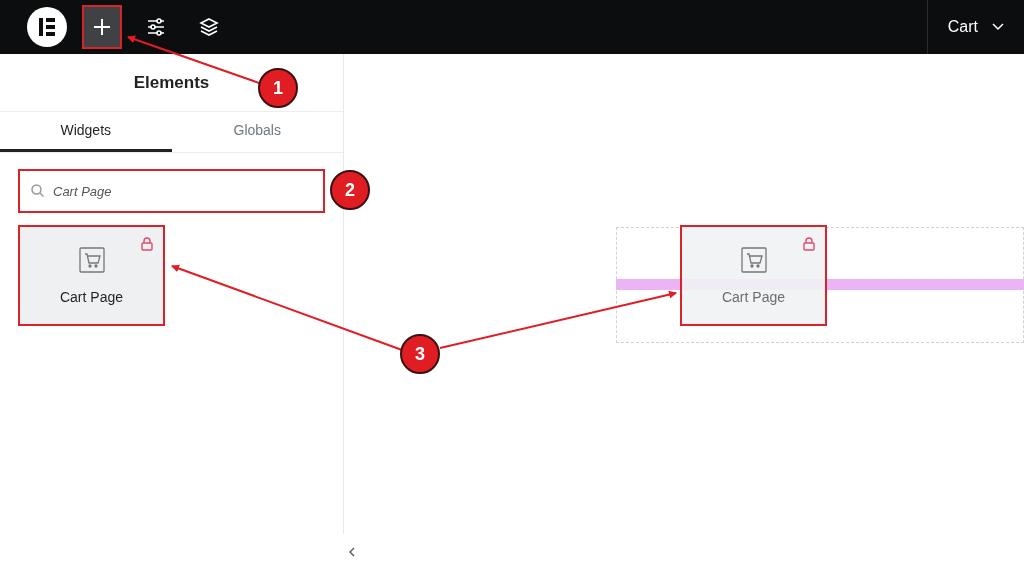 The width and height of the screenshot is (1024, 570). I want to click on search-icon, so click(37, 190).